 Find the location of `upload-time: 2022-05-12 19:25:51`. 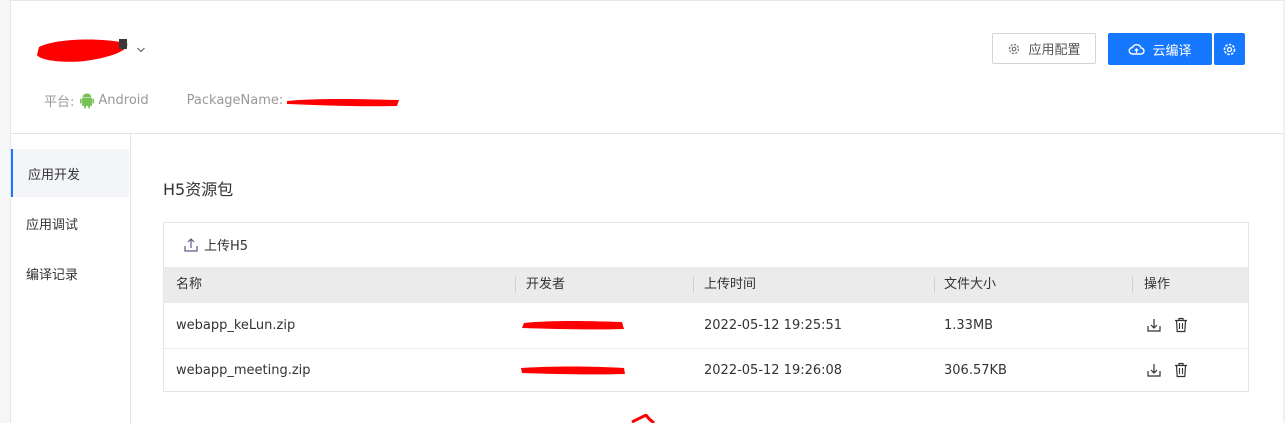

upload-time: 2022-05-12 19:25:51 is located at coordinates (773, 325).